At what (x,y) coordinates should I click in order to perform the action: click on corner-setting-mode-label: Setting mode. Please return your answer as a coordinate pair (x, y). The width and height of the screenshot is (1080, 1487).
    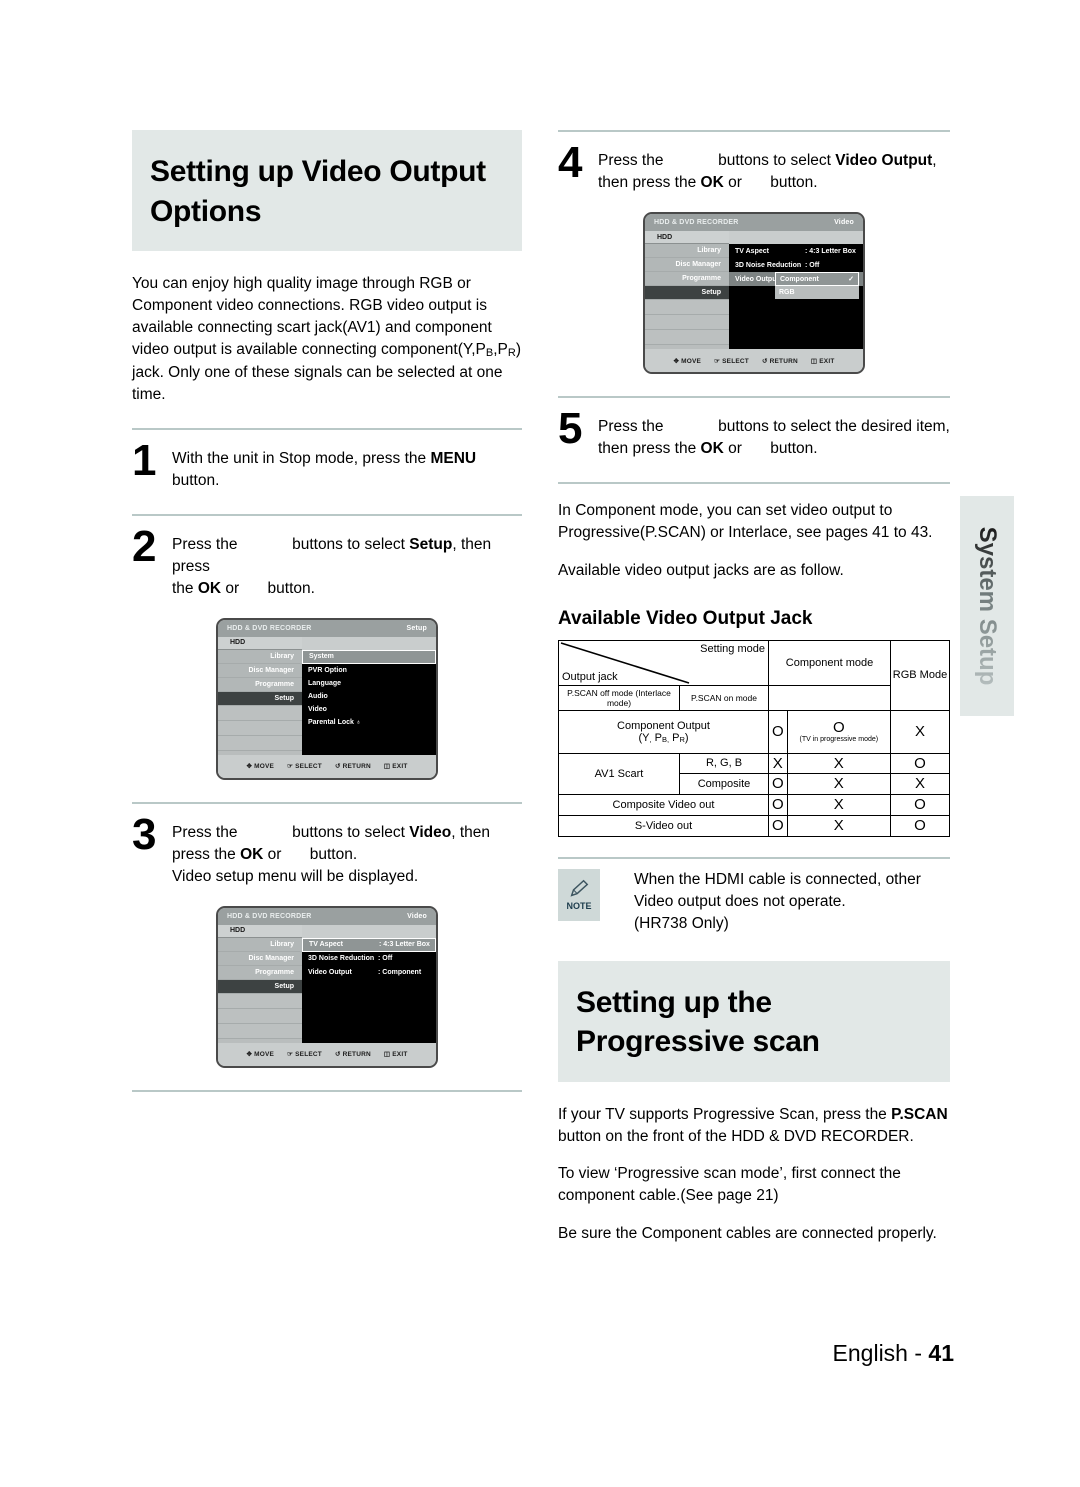
    Looking at the image, I should click on (732, 648).